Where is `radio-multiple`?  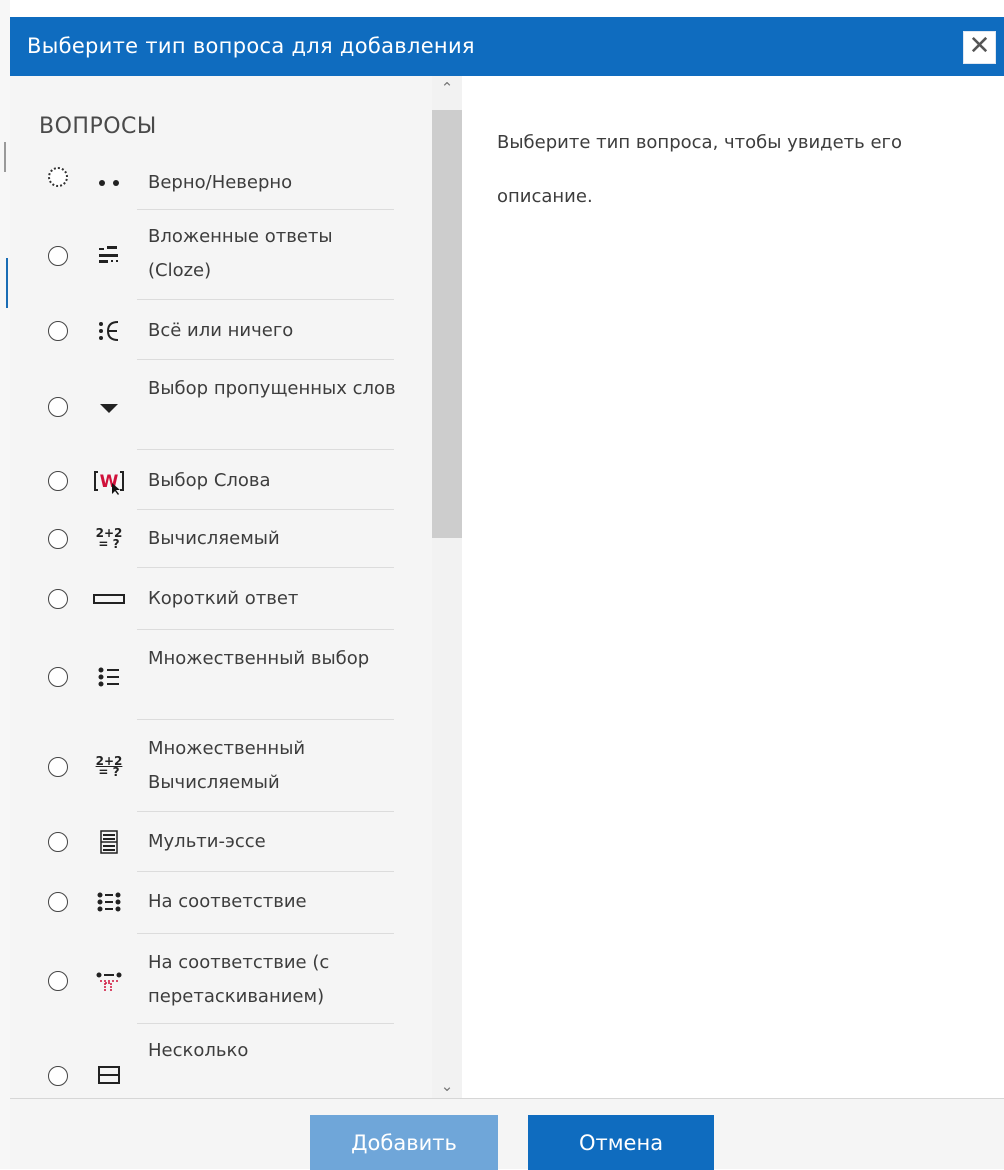
radio-multiple is located at coordinates (58, 1076).